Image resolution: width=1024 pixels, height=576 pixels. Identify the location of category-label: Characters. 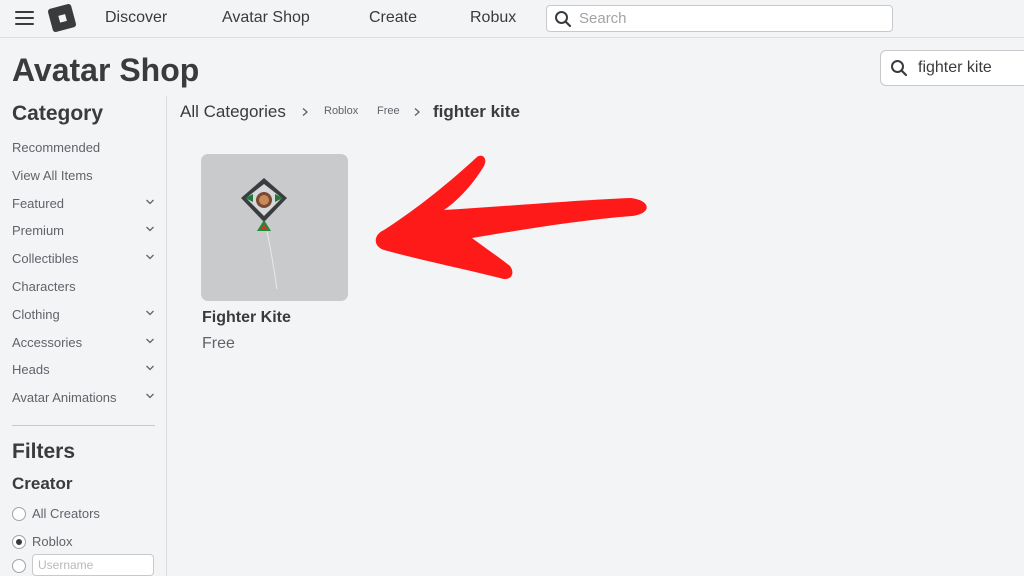
(44, 286).